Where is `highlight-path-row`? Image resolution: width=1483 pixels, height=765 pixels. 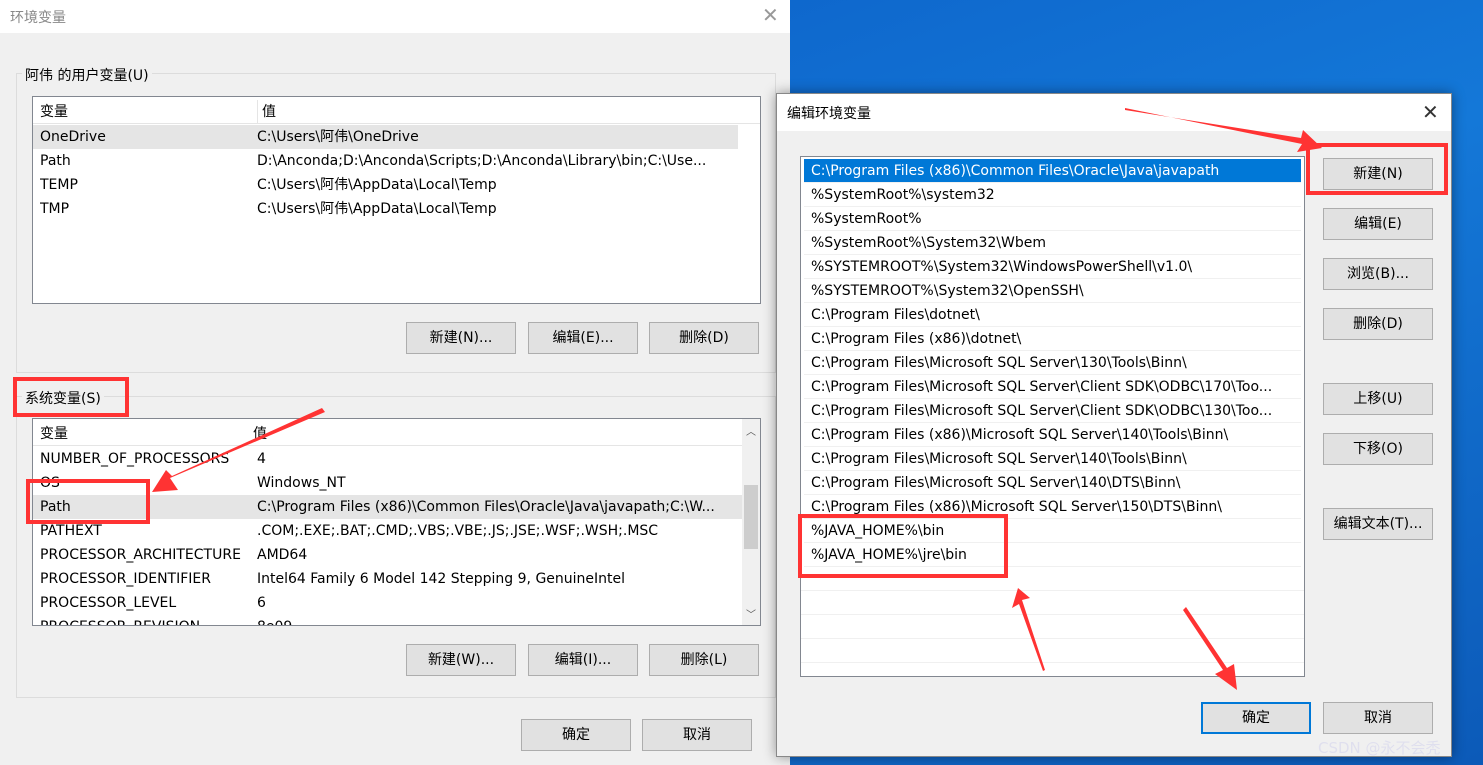 highlight-path-row is located at coordinates (88, 501).